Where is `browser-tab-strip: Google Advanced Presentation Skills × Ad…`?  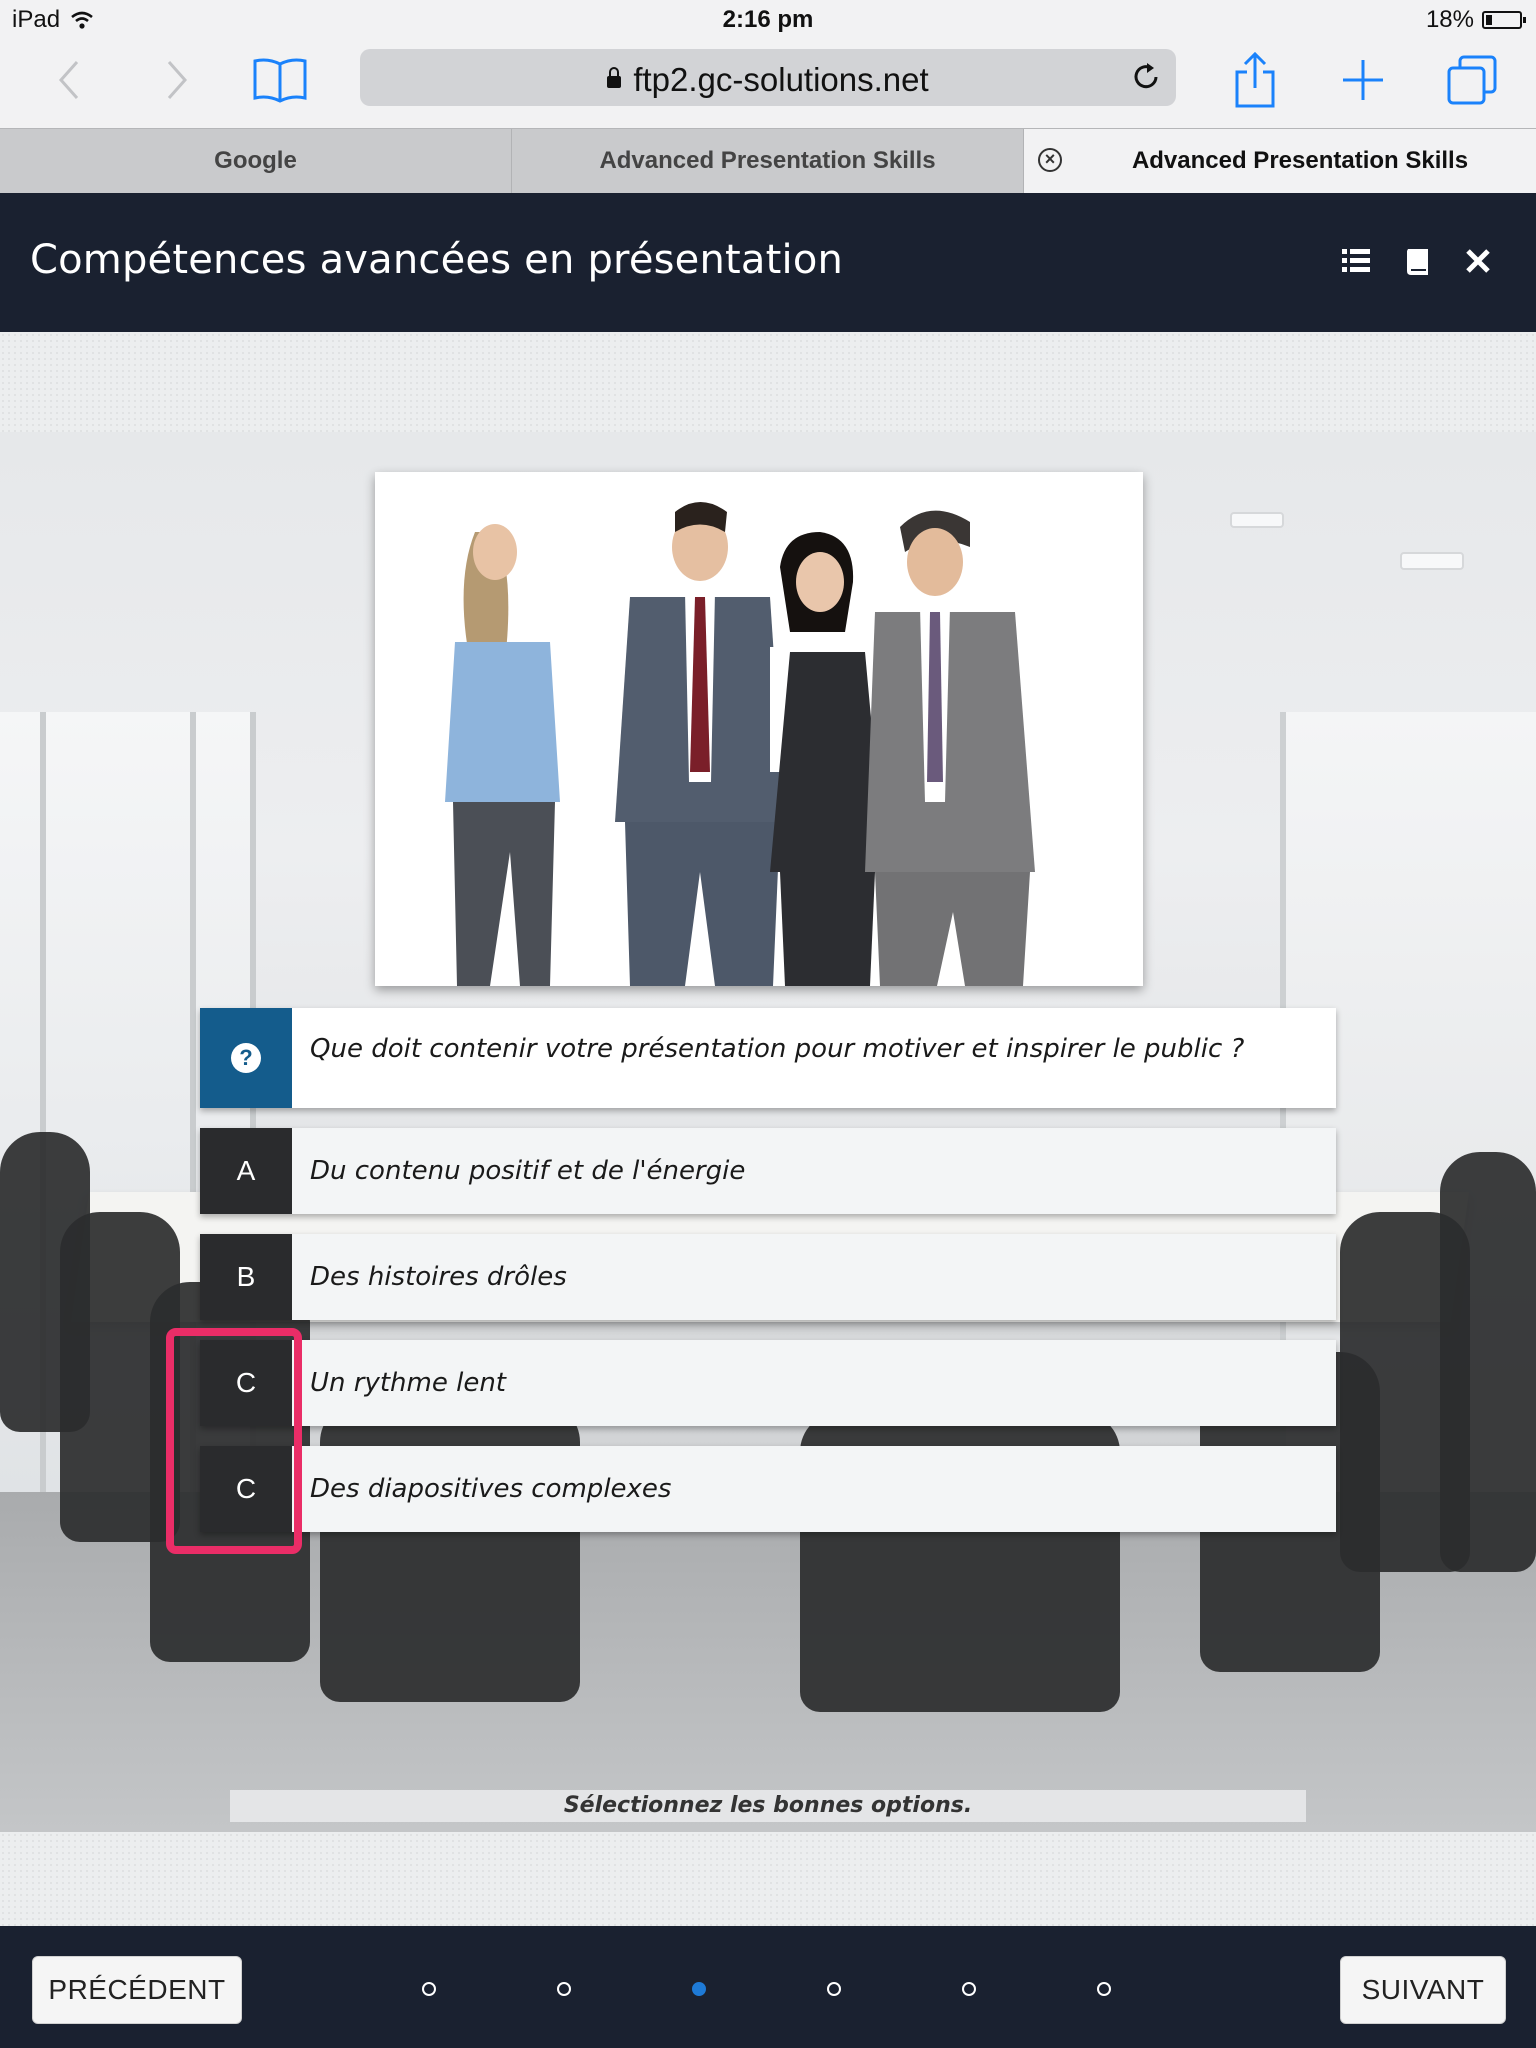
browser-tab-strip: Google Advanced Presentation Skills × Ad… is located at coordinates (768, 160).